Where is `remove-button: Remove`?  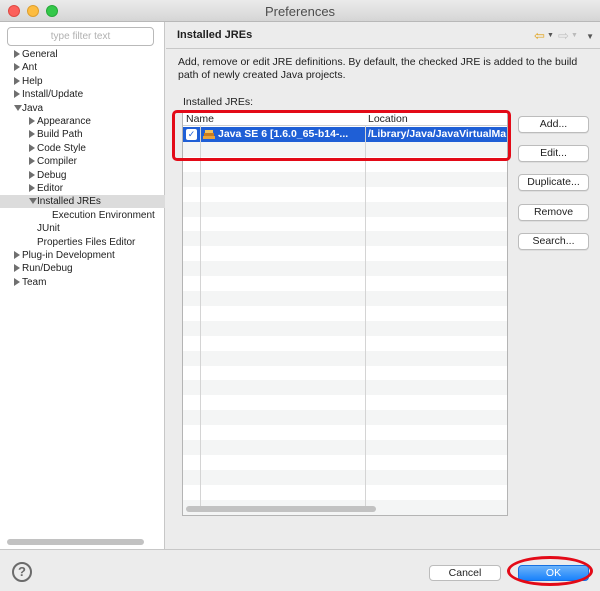
remove-button: Remove is located at coordinates (553, 212).